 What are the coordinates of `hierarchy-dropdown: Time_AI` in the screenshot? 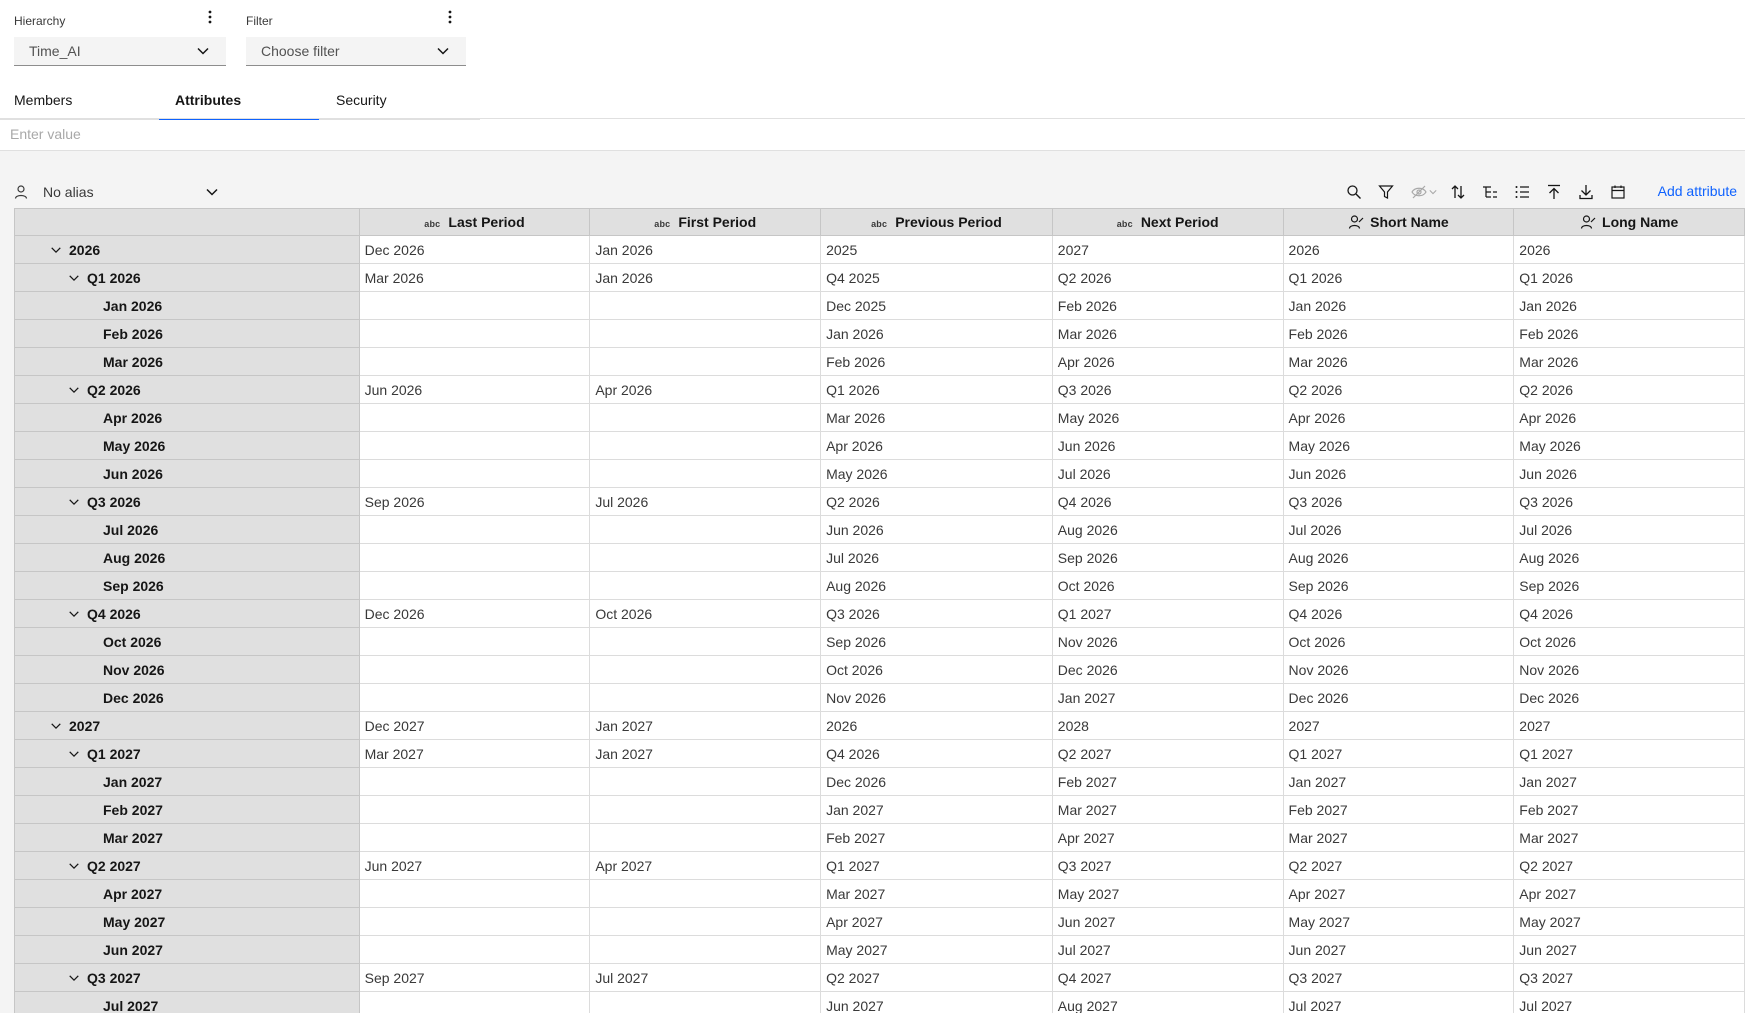 It's located at (120, 51).